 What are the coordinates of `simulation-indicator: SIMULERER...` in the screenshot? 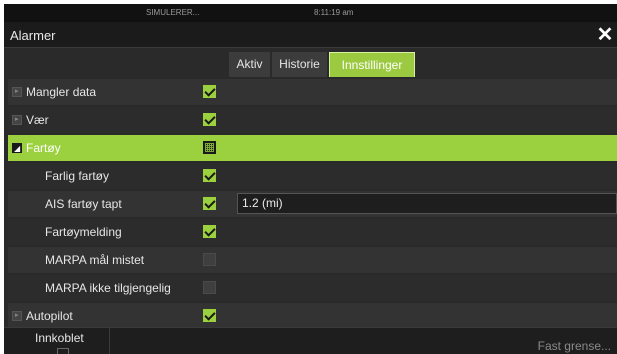 It's located at (173, 12).